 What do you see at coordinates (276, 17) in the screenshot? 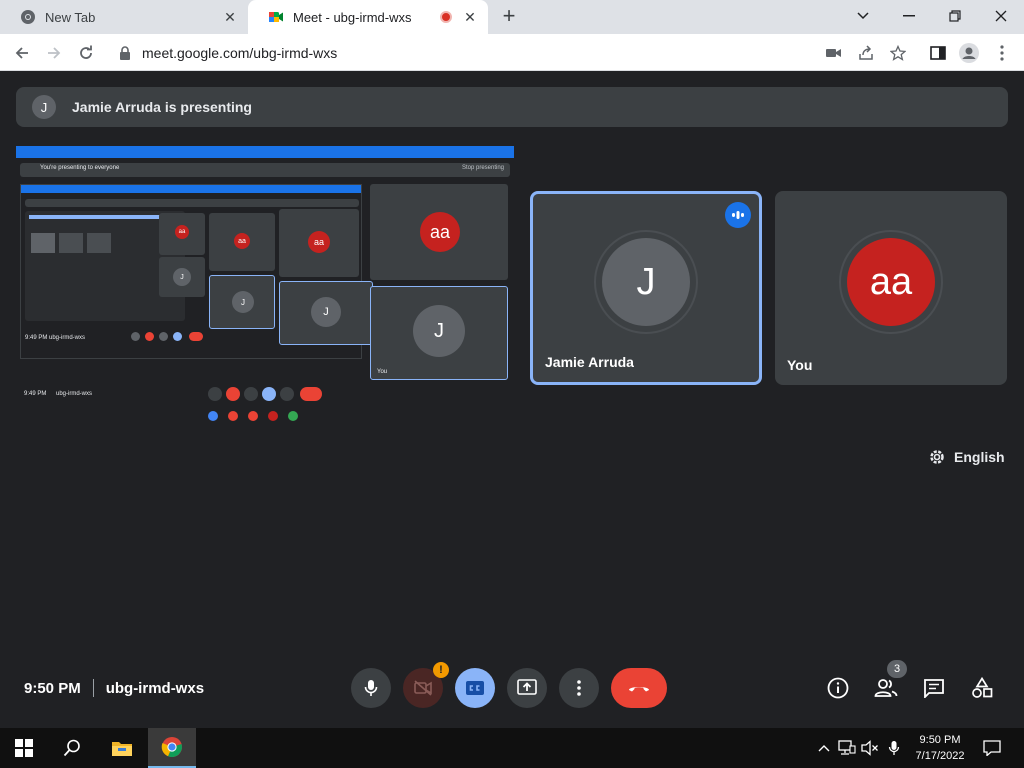
I see `meet-icon` at bounding box center [276, 17].